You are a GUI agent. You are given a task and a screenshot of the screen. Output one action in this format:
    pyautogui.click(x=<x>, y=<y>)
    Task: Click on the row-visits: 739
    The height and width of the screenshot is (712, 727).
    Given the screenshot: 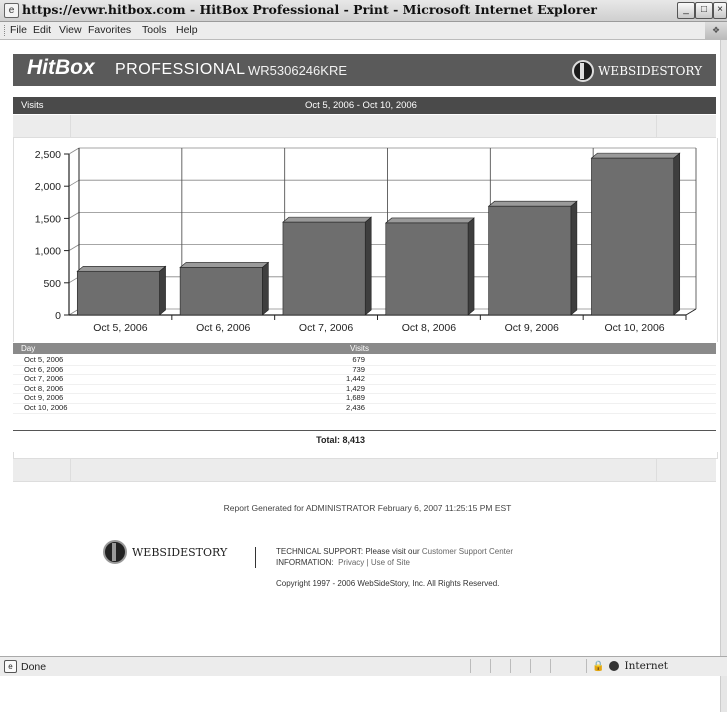 What is the action you would take?
    pyautogui.click(x=358, y=369)
    